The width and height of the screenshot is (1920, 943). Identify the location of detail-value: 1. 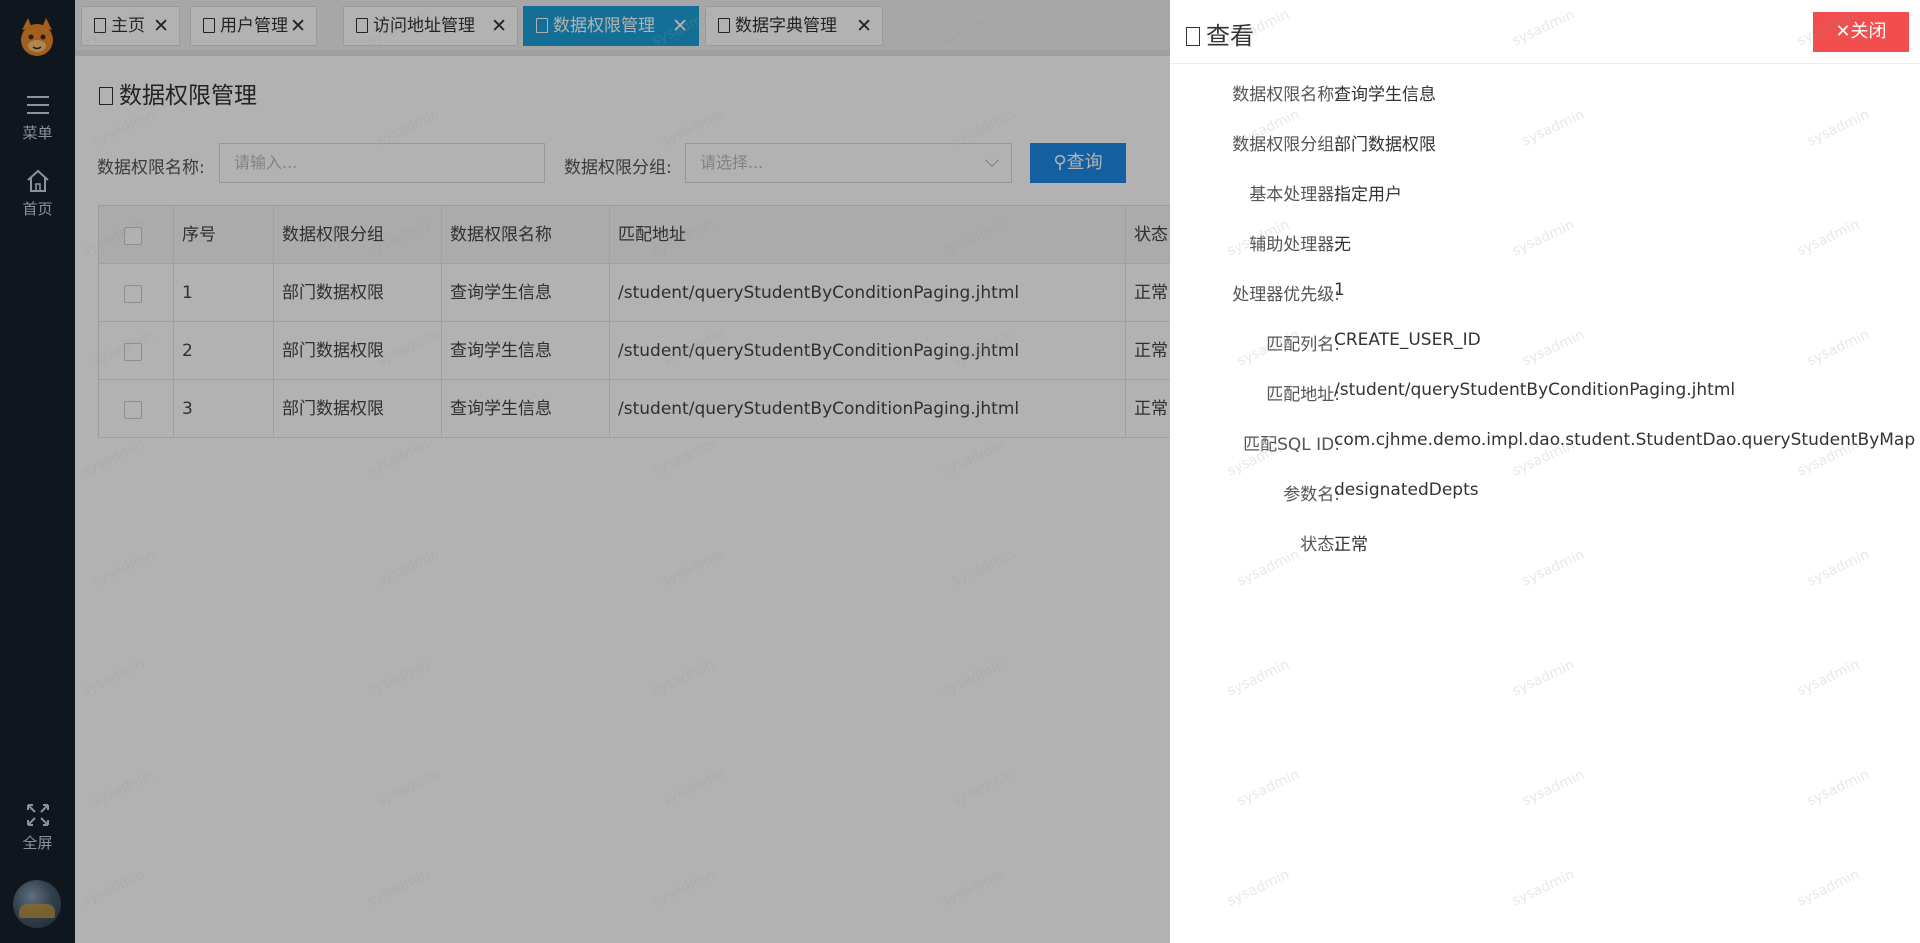
(1339, 290).